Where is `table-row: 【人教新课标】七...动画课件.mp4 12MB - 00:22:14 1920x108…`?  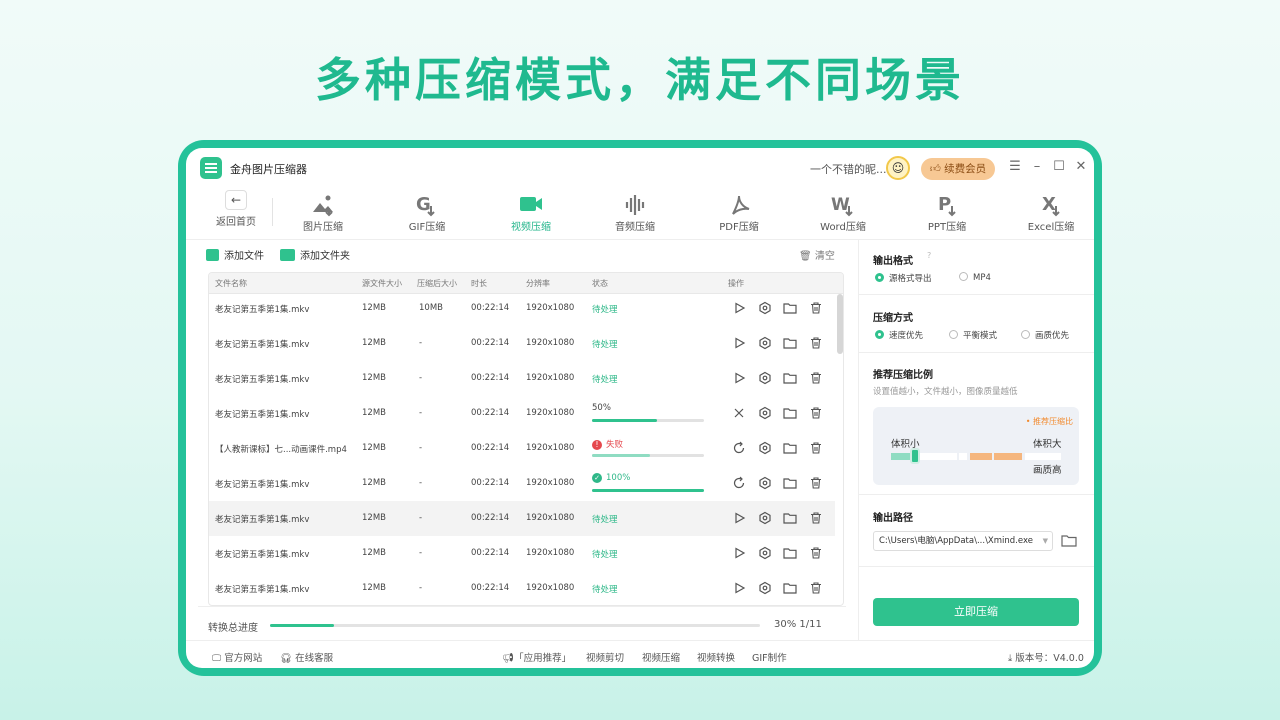 table-row: 【人教新课标】七...动画课件.mp4 12MB - 00:22:14 1920x108… is located at coordinates (522, 448).